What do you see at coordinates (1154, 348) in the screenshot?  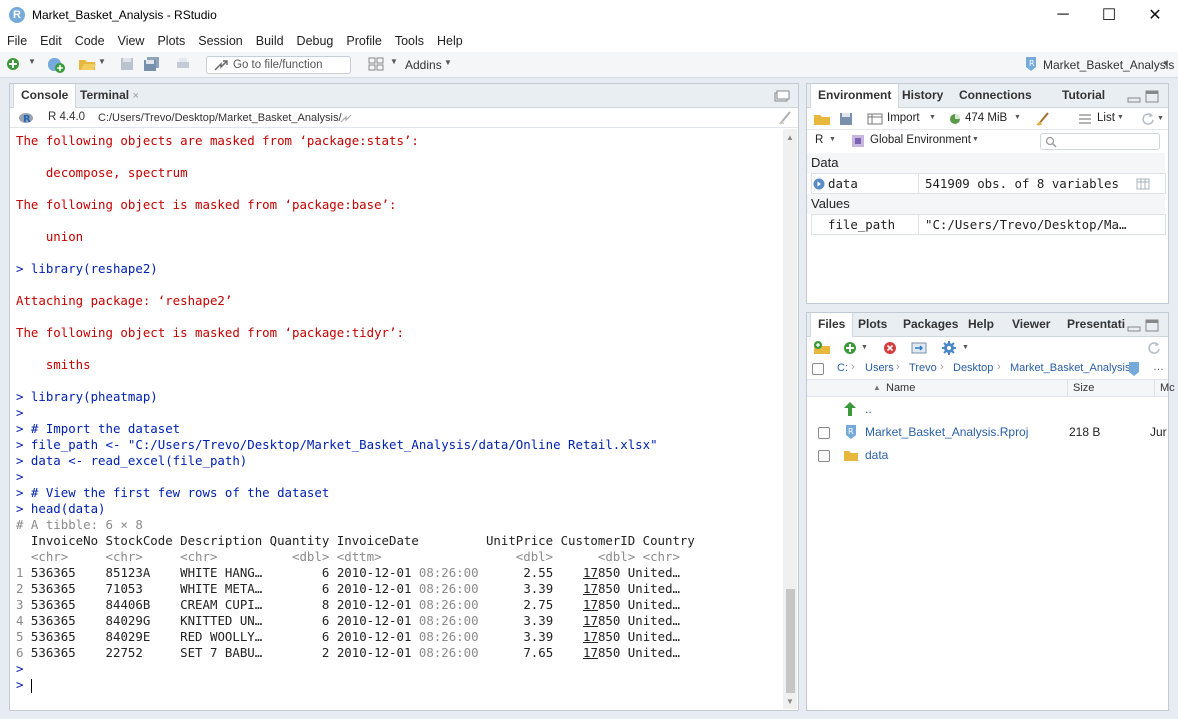 I see `refresh-files-icon` at bounding box center [1154, 348].